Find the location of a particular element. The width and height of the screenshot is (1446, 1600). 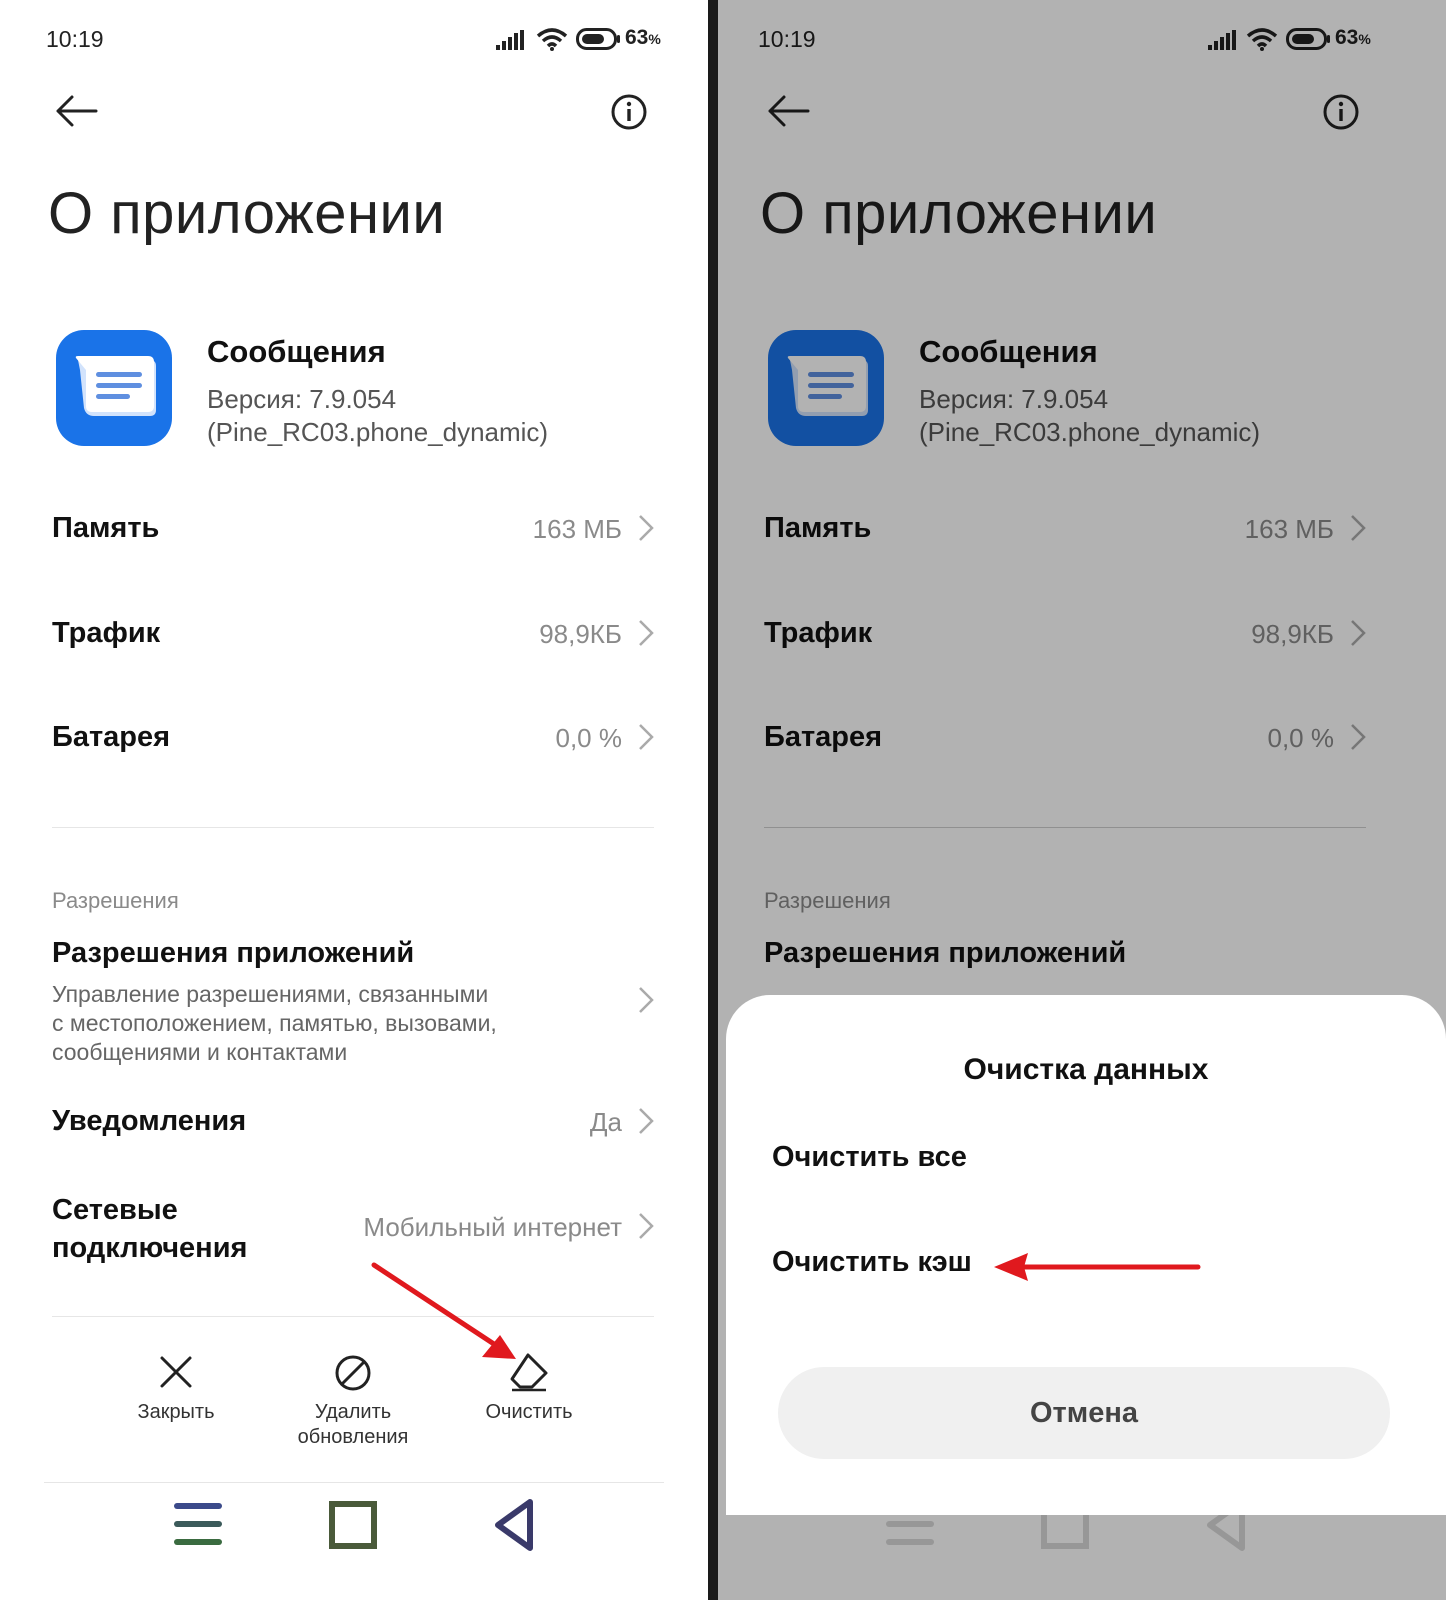

info-icon is located at coordinates (629, 112).